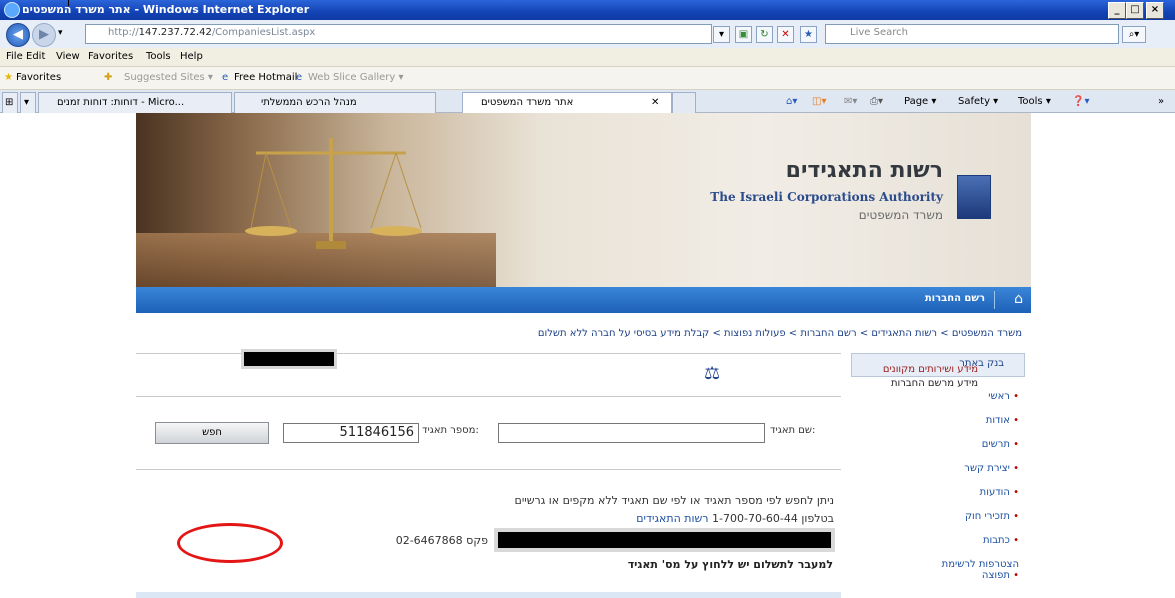  I want to click on sidebar-item-about: אודות, so click(1002, 420).